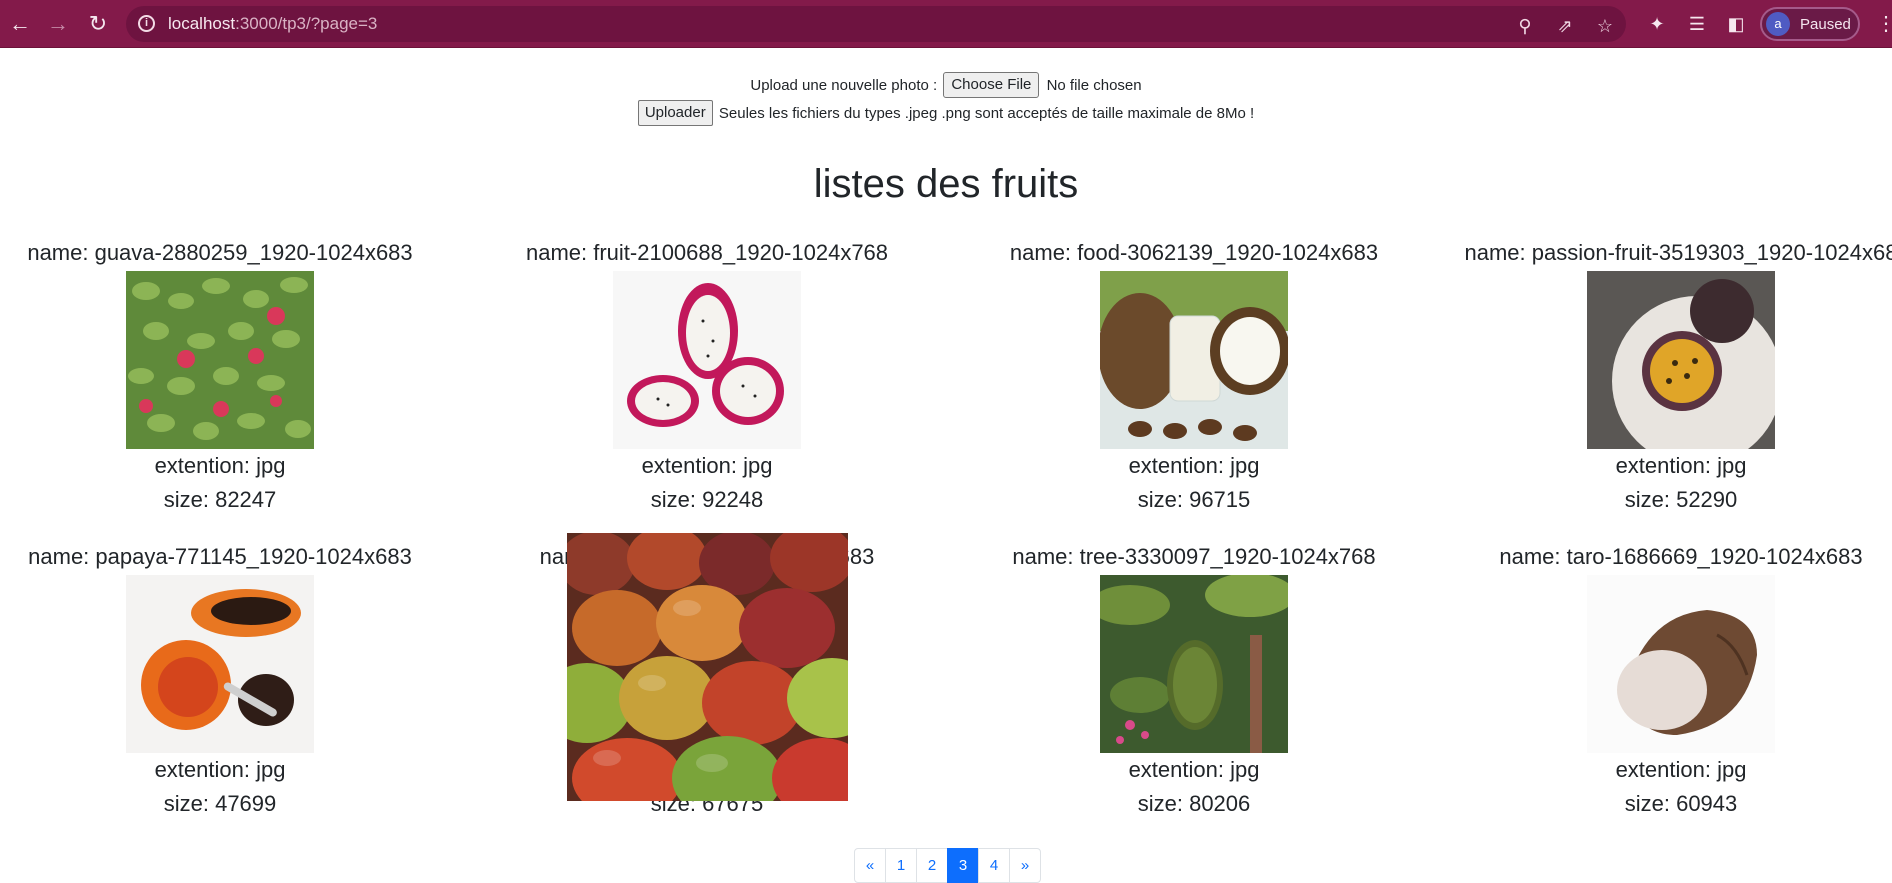 Image resolution: width=1892 pixels, height=883 pixels. Describe the element at coordinates (675, 113) in the screenshot. I see `uploader-button: Uploader` at that location.